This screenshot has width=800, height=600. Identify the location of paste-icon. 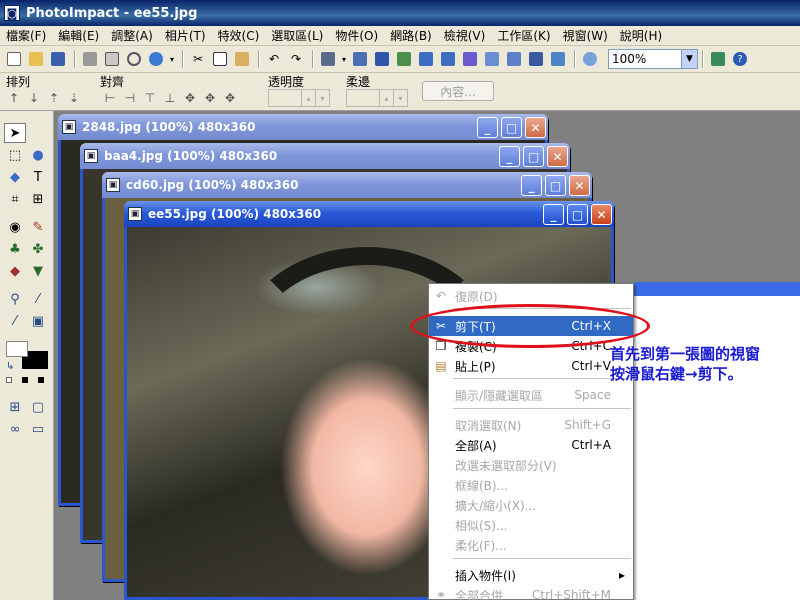
(242, 59).